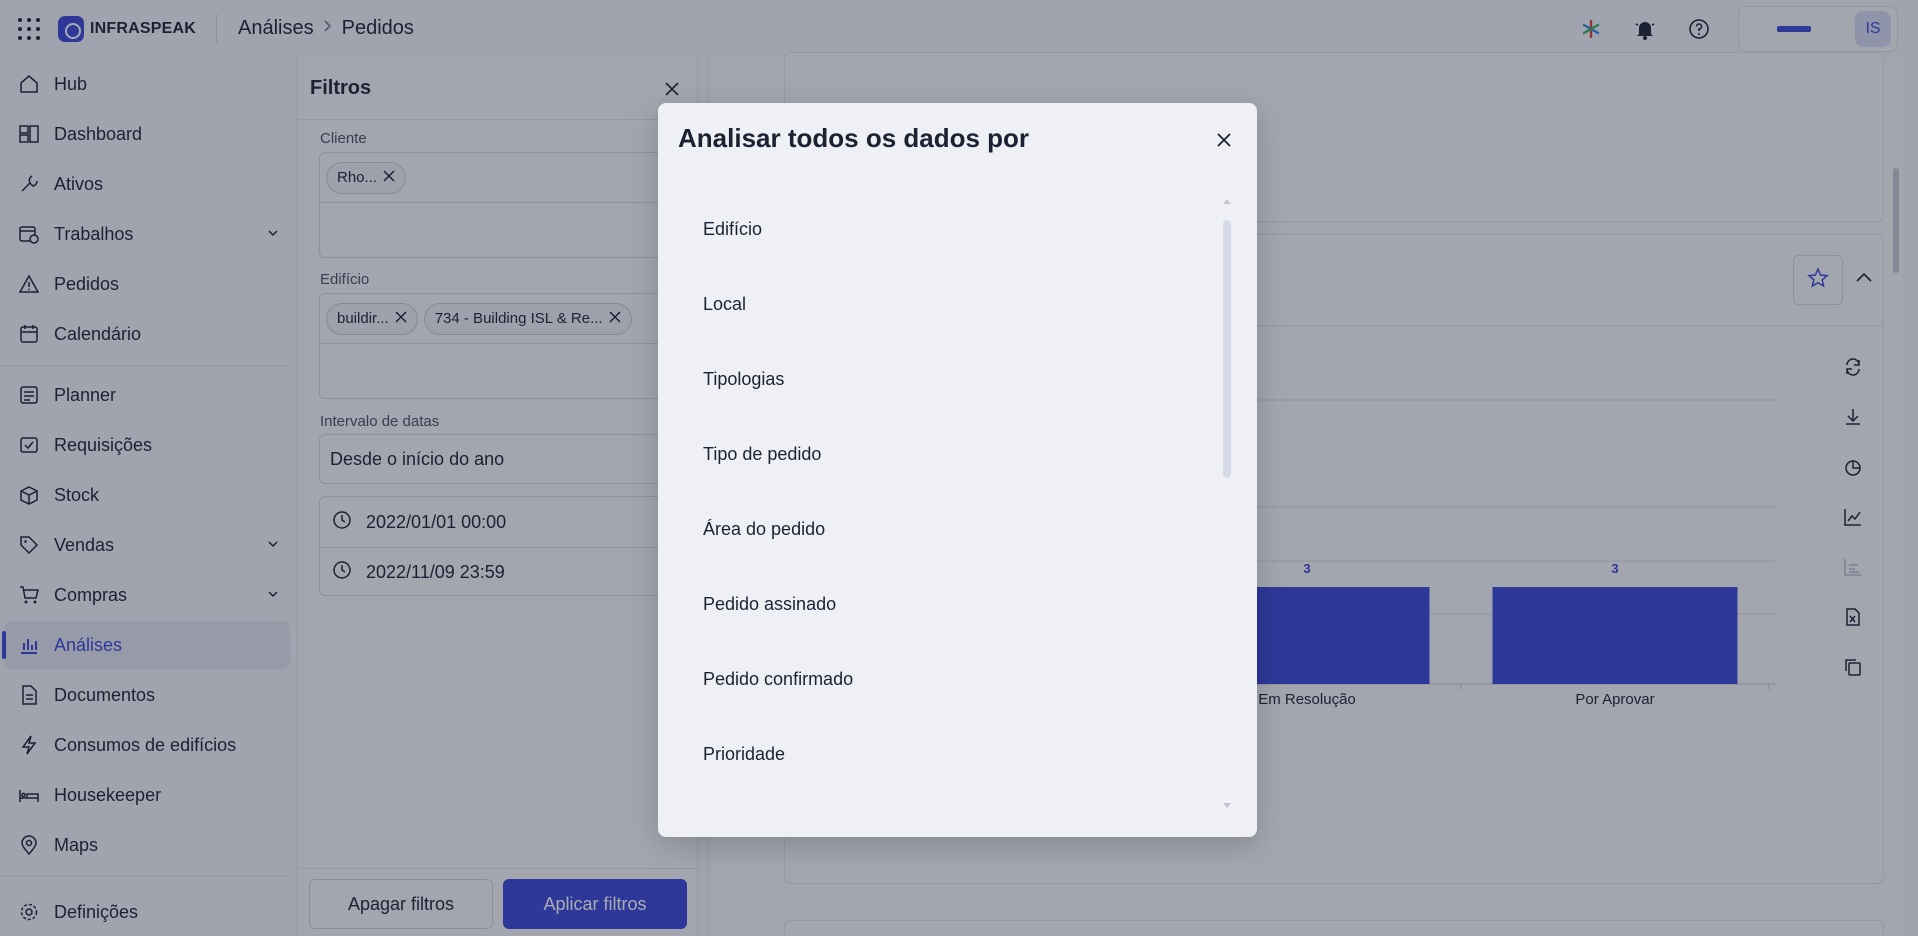 Image resolution: width=1918 pixels, height=936 pixels. I want to click on dimension-option-local: Local, so click(938, 304).